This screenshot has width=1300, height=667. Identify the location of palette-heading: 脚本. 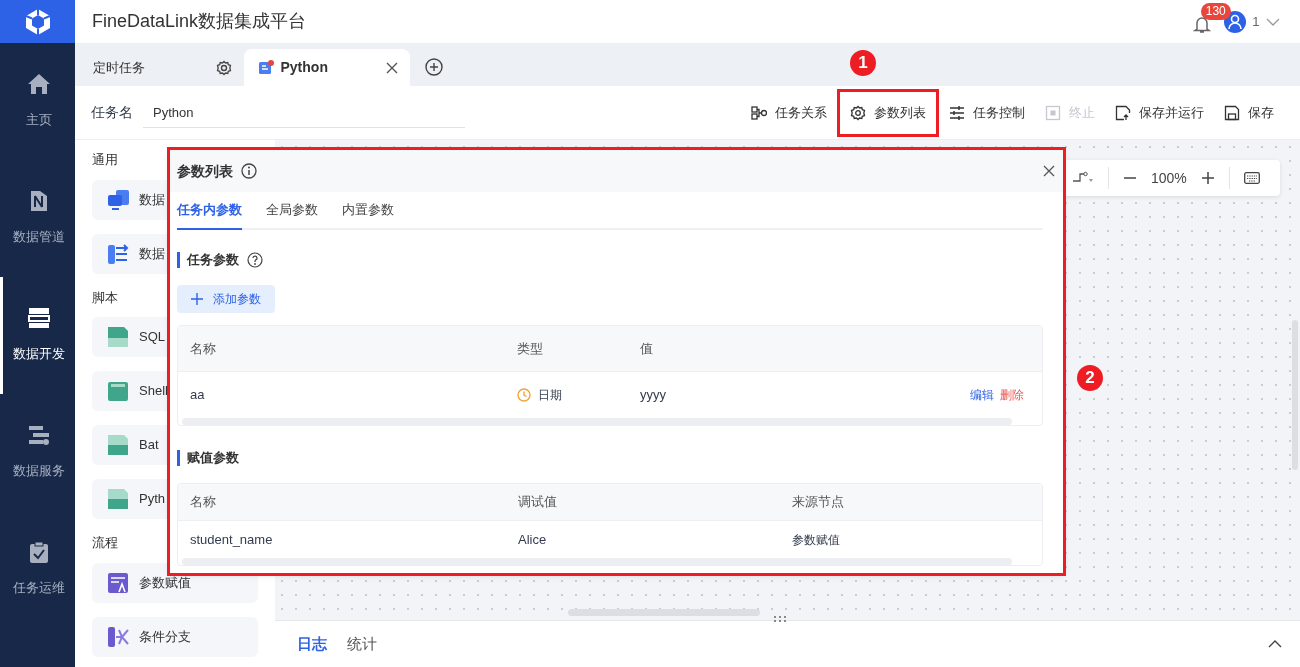
(105, 297).